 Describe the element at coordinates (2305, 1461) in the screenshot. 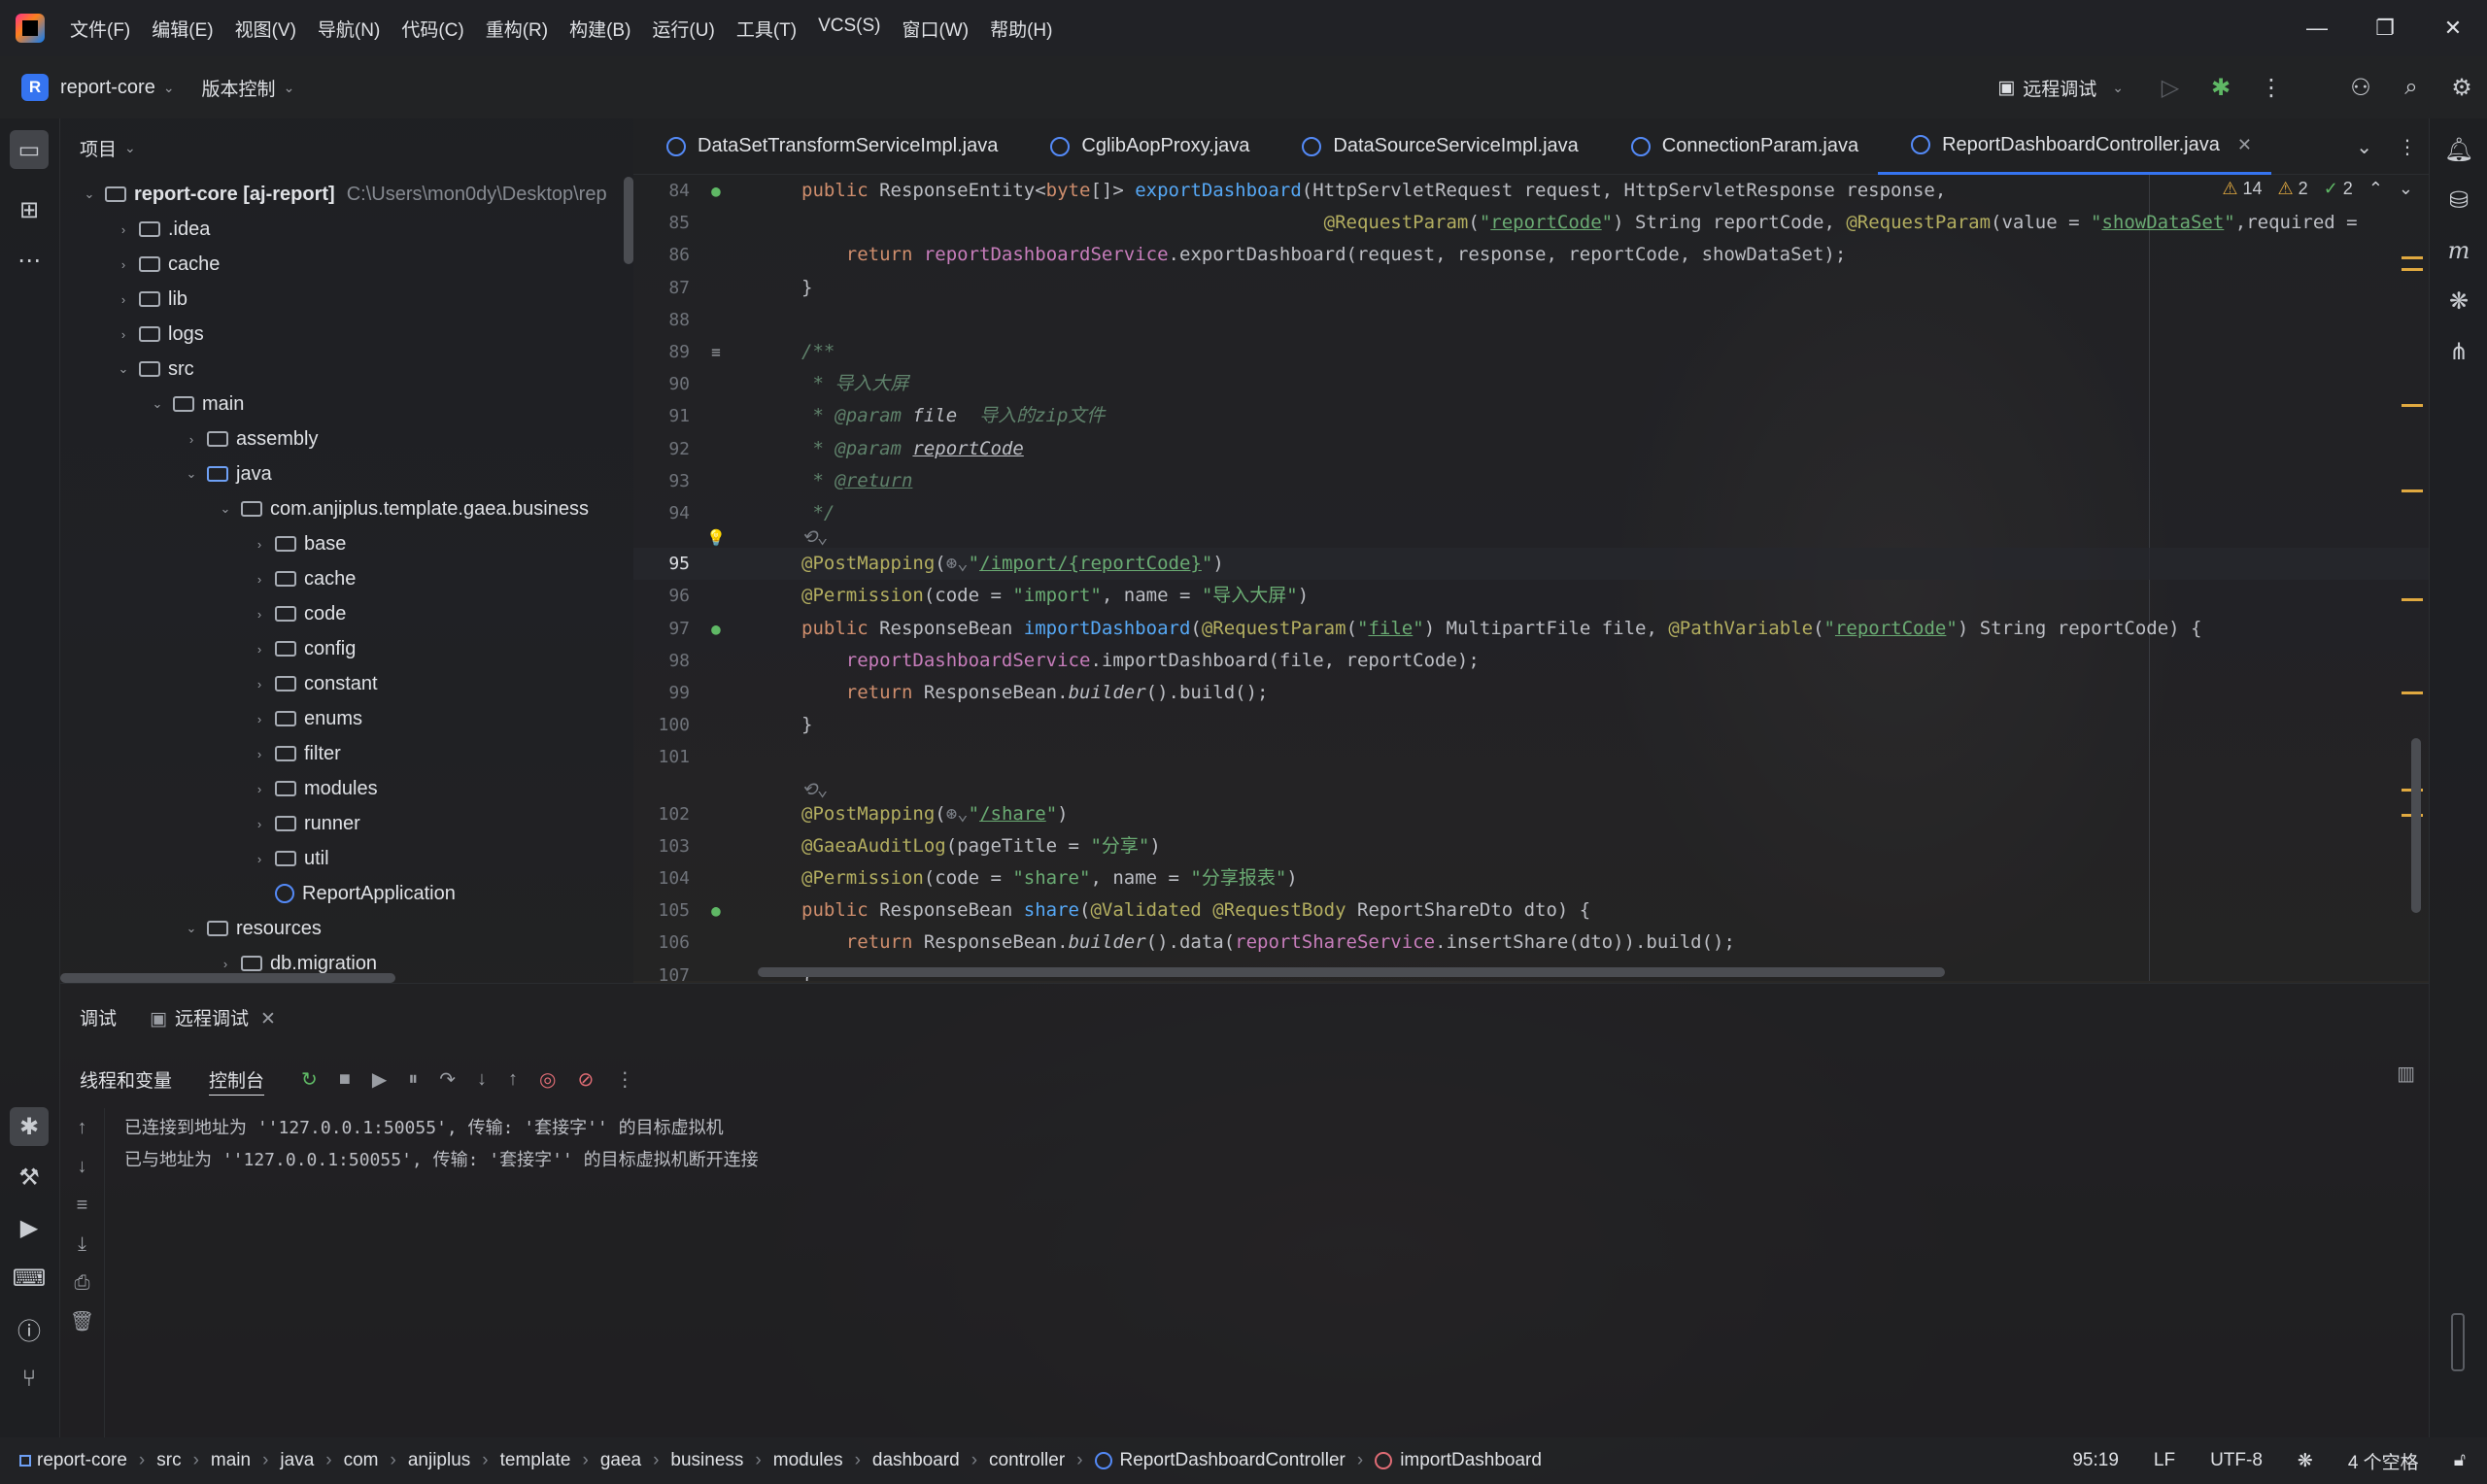

I see `ai-status-icon: ❋` at that location.